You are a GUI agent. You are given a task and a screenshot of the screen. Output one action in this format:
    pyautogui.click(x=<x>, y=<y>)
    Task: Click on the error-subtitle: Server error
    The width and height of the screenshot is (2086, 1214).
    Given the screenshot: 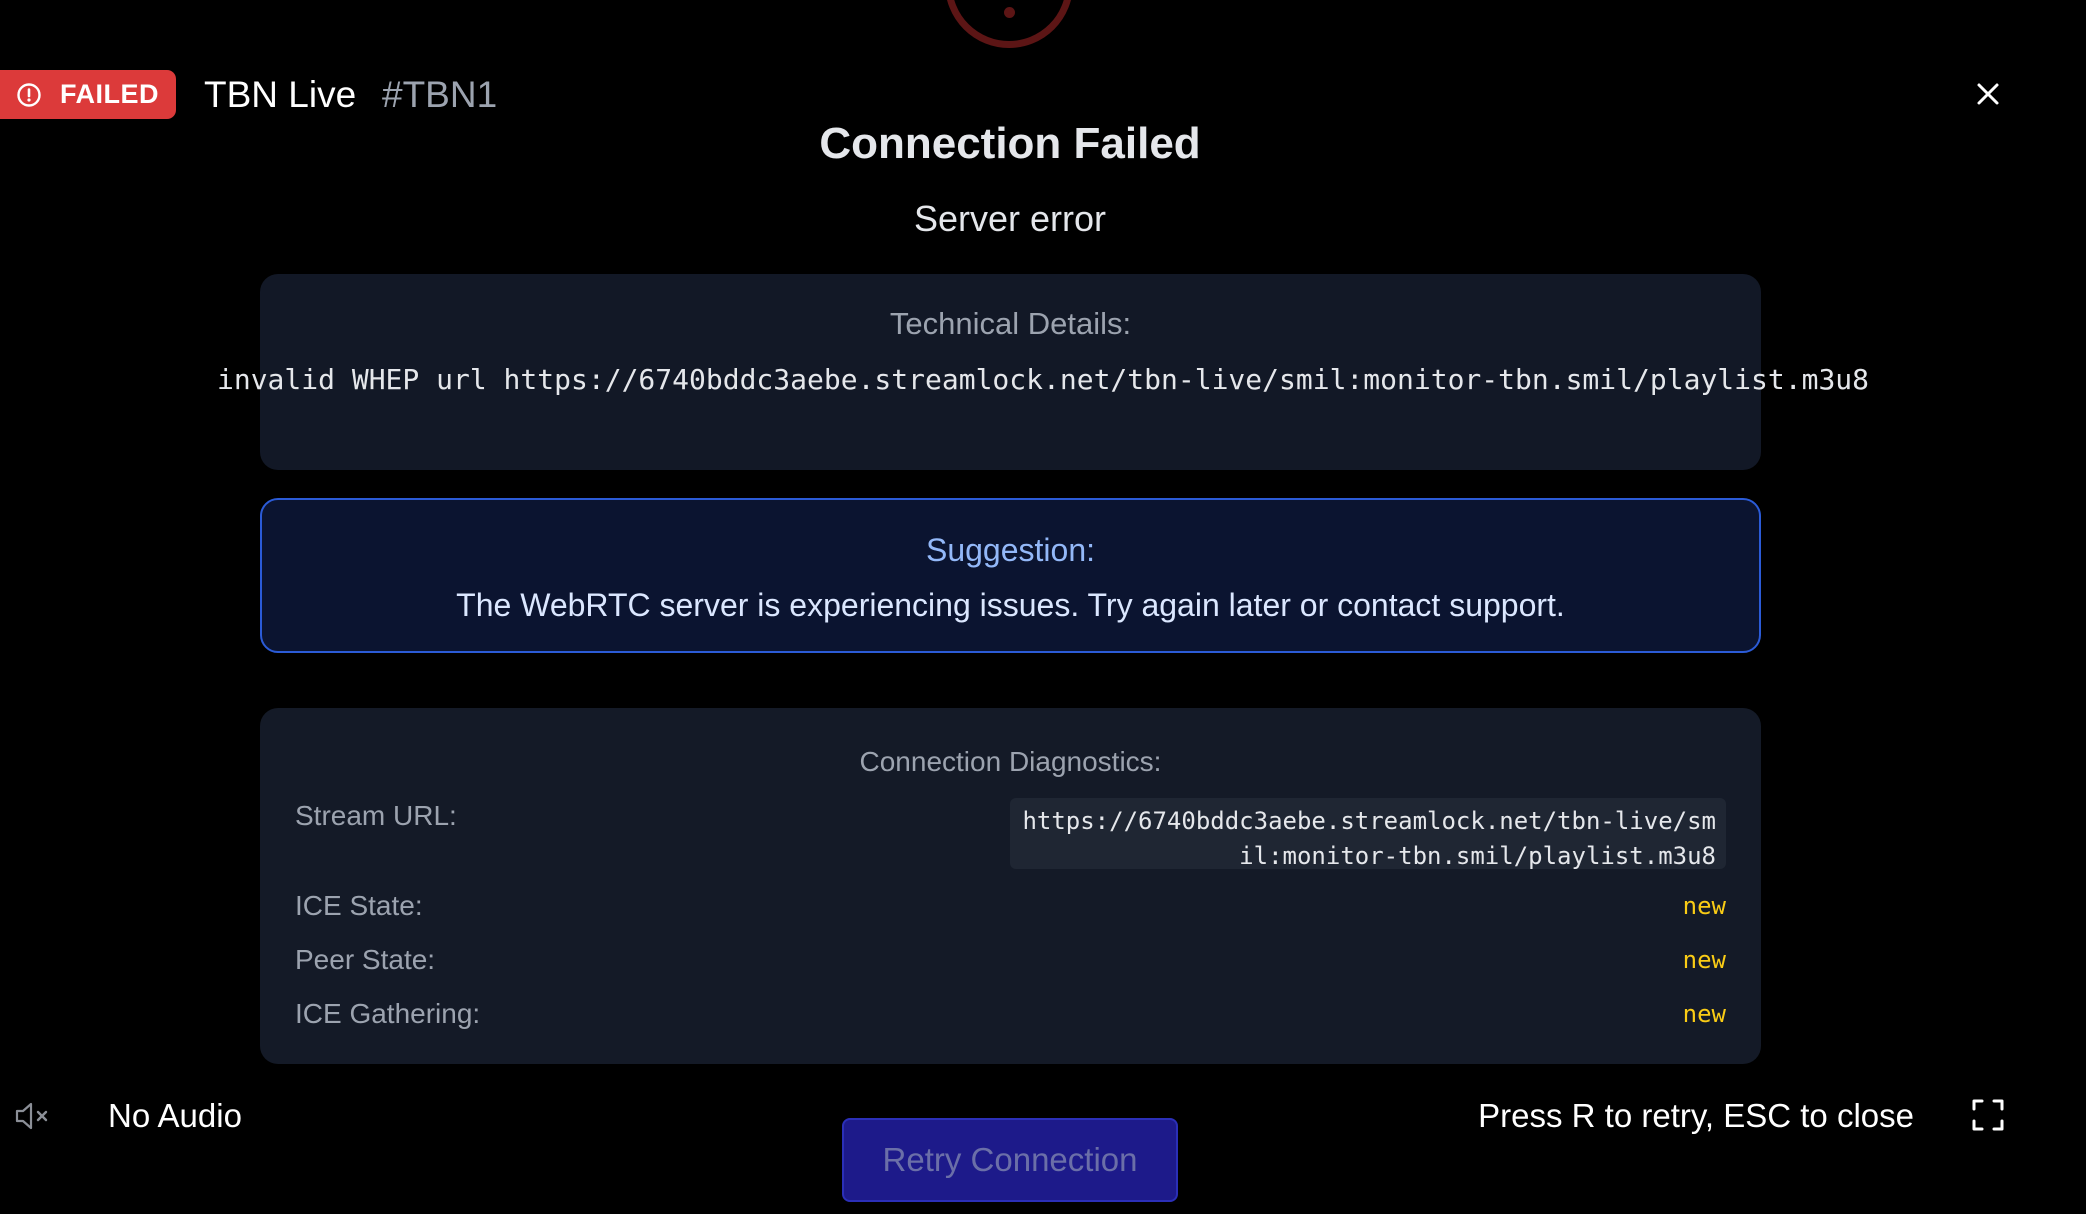 What is the action you would take?
    pyautogui.click(x=1010, y=218)
    